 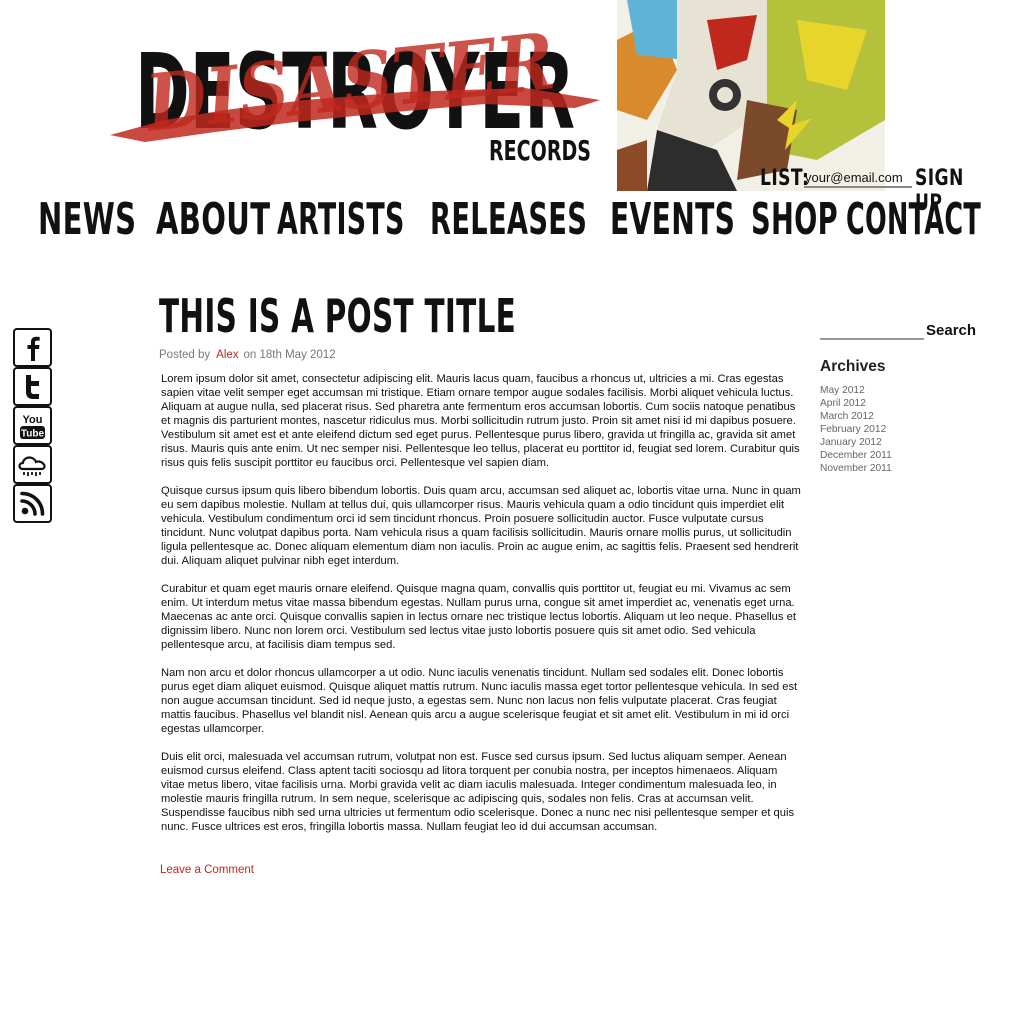 What do you see at coordinates (856, 416) in the screenshot?
I see `archive-link: March 2012` at bounding box center [856, 416].